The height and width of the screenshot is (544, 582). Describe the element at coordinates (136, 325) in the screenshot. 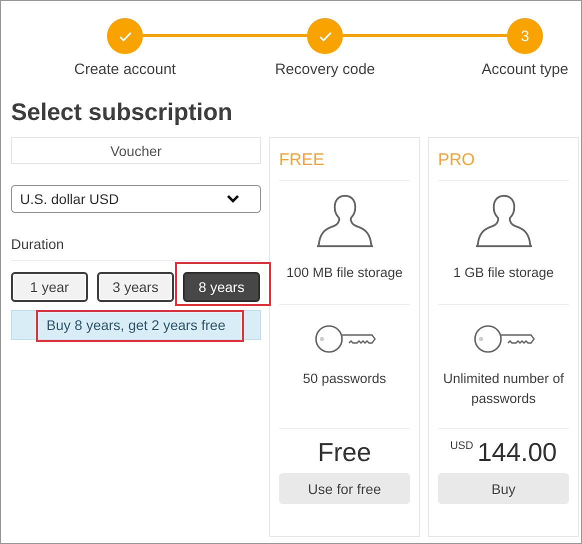

I see `promo-text: Buy 8 years, get 2 years free` at that location.